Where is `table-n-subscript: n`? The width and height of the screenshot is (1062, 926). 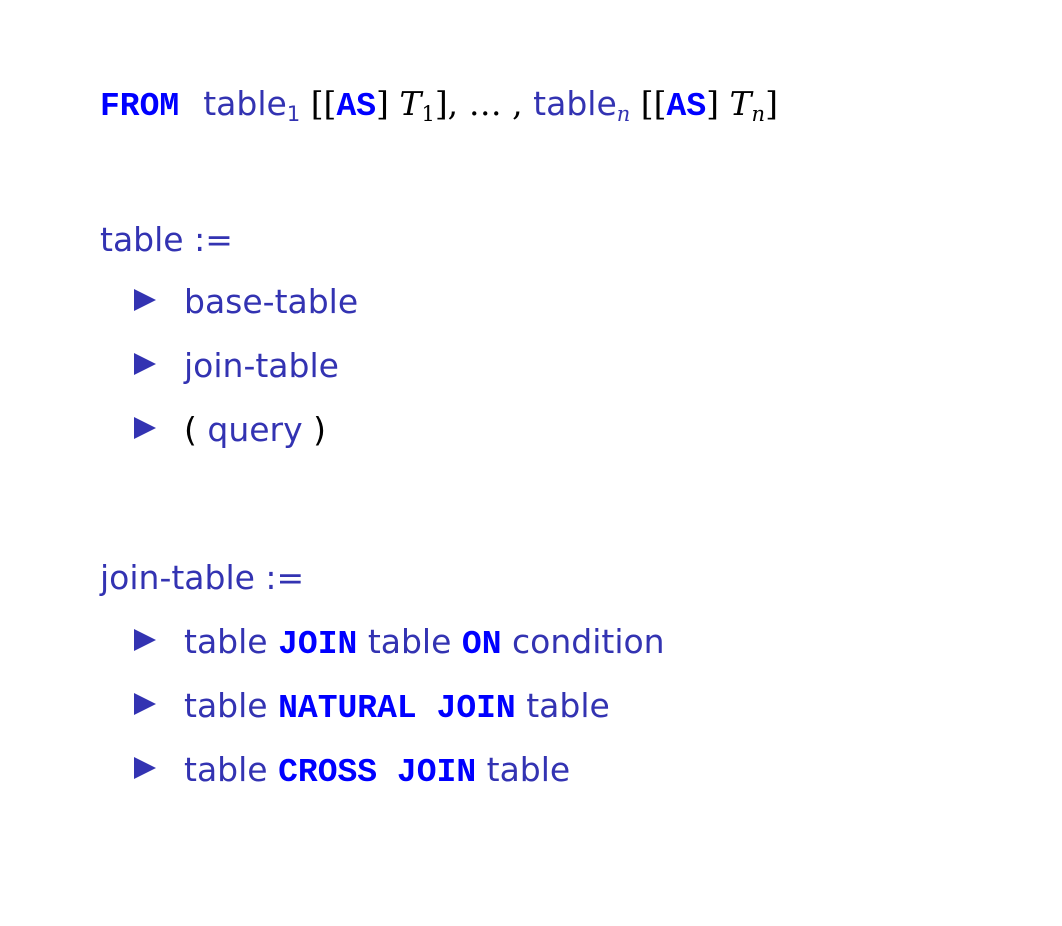
table-n-subscript: n is located at coordinates (623, 114).